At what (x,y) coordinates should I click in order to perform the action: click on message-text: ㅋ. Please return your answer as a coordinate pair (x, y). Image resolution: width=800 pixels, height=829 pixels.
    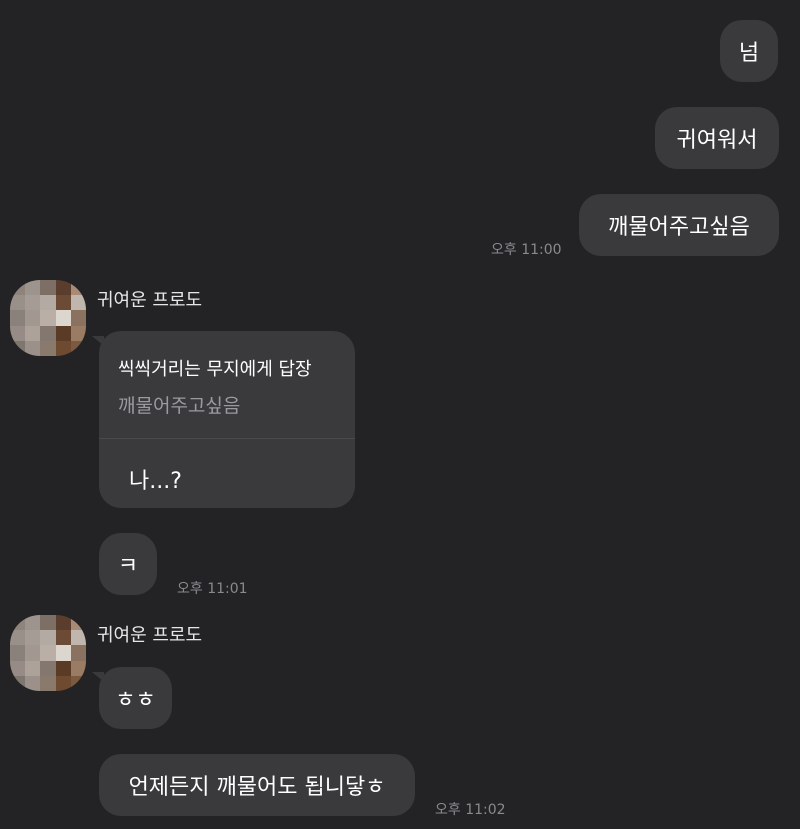
    Looking at the image, I should click on (128, 566).